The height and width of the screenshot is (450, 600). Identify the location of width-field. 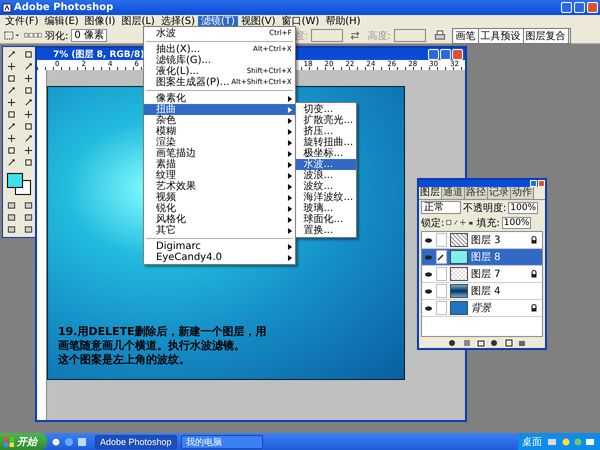
(327, 35).